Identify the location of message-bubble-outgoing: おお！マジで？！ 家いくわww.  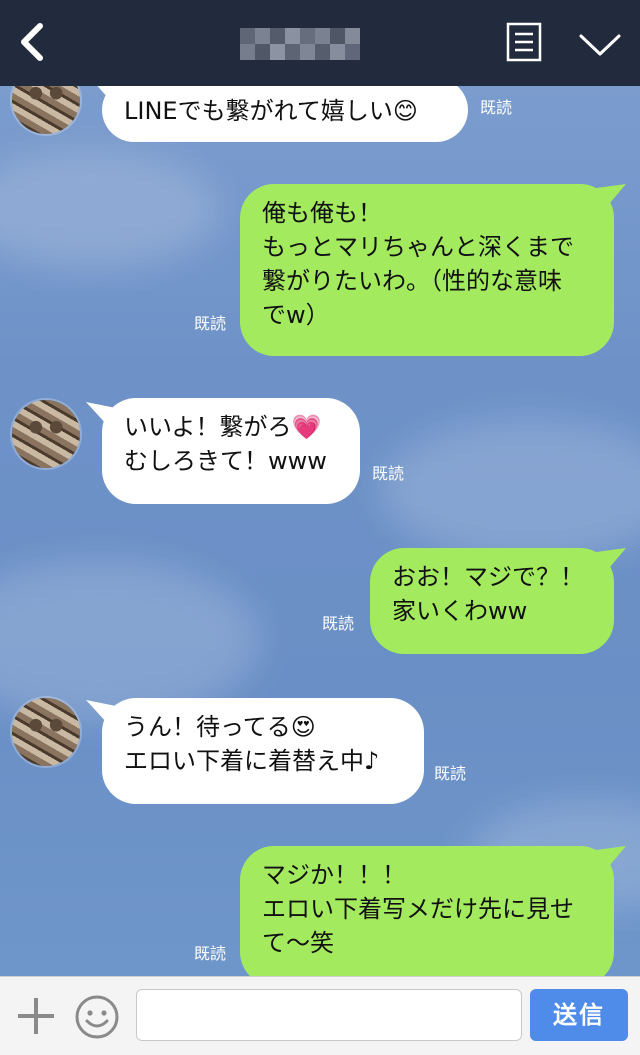
(492, 601).